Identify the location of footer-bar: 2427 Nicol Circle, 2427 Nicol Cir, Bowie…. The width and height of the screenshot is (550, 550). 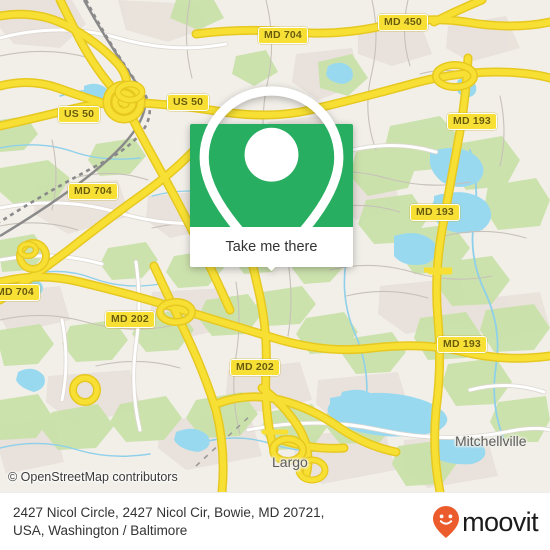
(275, 521).